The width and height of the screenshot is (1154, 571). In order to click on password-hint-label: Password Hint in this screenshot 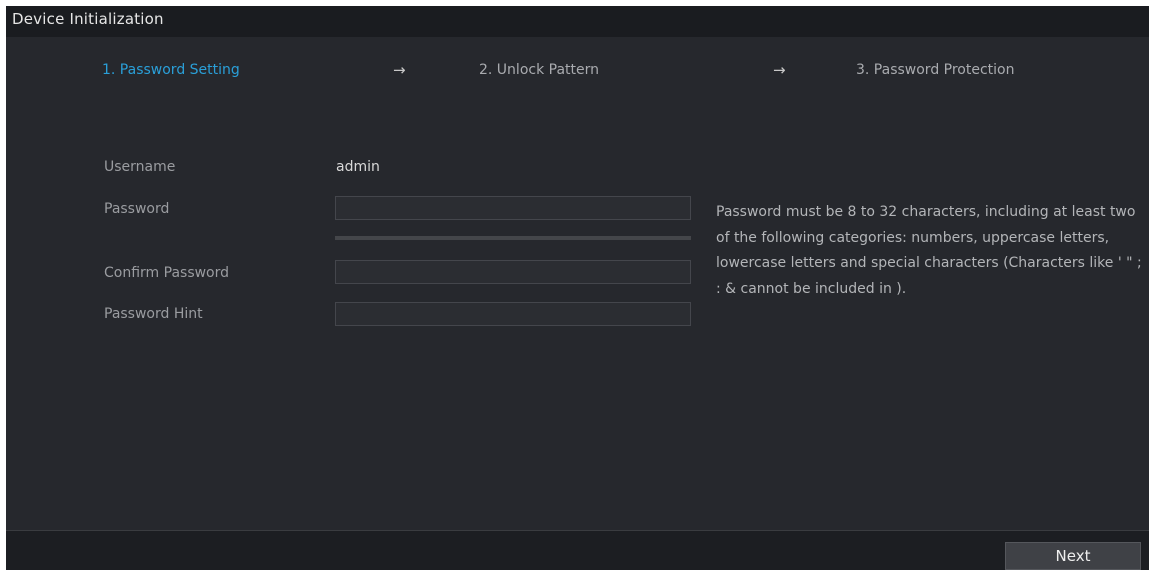, I will do `click(153, 314)`.